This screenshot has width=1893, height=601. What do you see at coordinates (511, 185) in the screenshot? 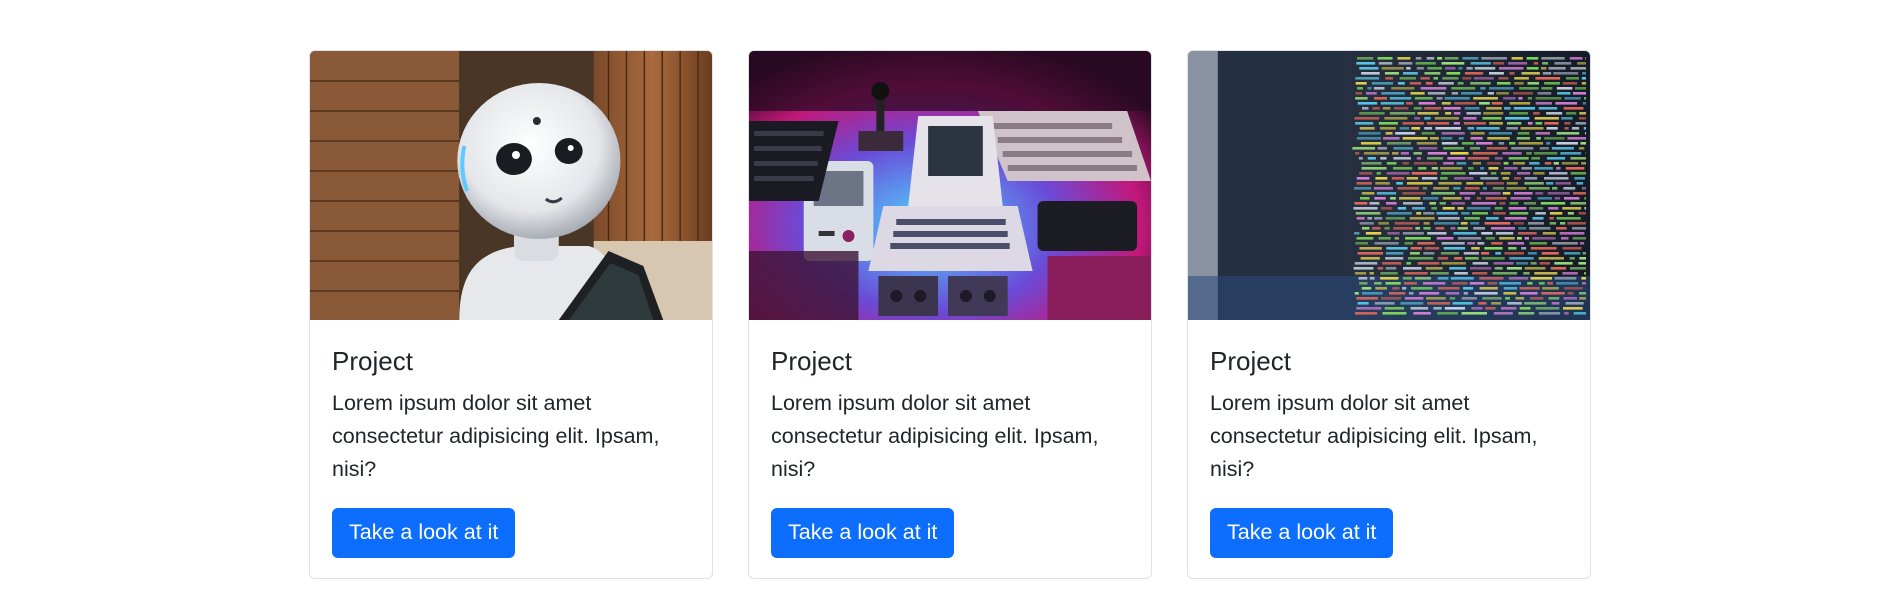
I see `robot-photo` at bounding box center [511, 185].